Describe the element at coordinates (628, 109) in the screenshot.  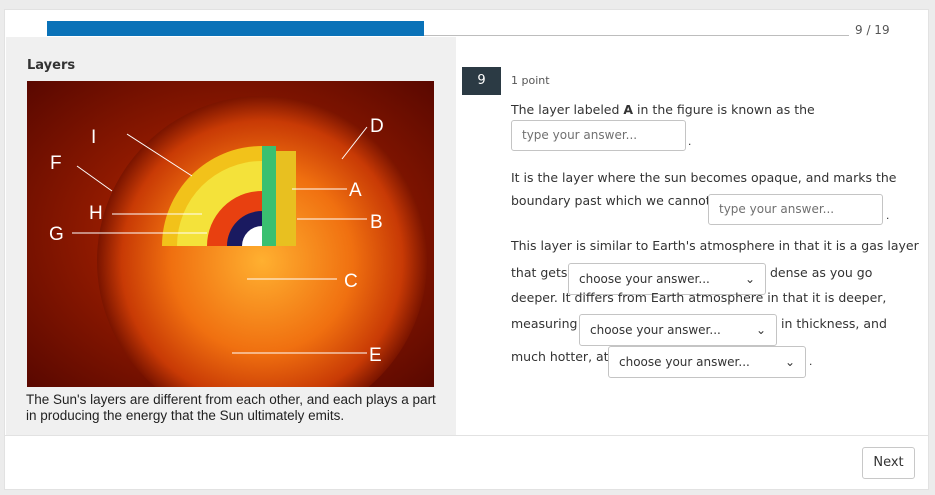
I see `layer-label-bold: A` at that location.